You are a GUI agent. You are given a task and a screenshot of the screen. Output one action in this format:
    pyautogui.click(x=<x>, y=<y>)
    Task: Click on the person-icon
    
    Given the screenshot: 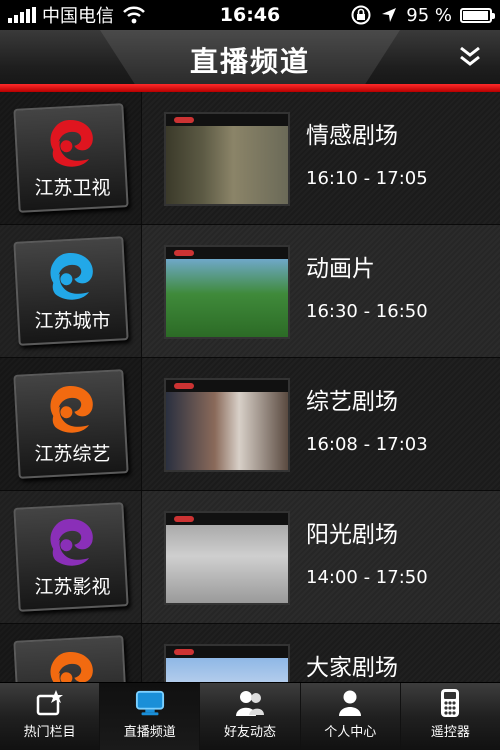 What is the action you would take?
    pyautogui.click(x=350, y=703)
    